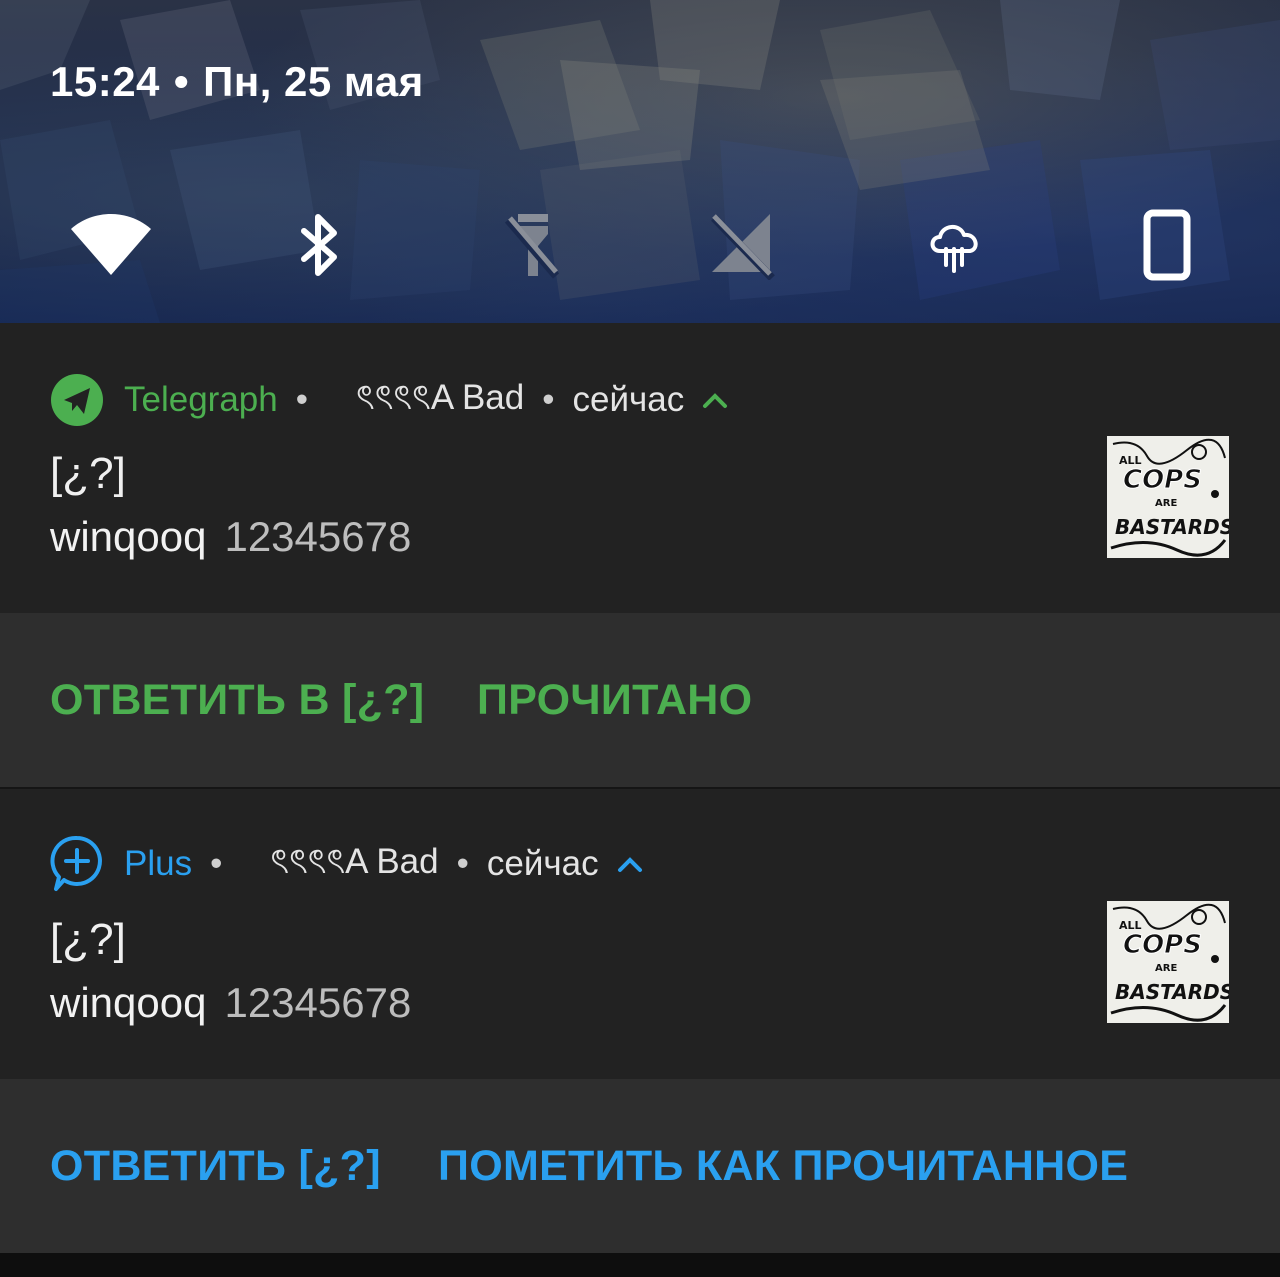 This screenshot has width=1280, height=1277. I want to click on tile-flashlight, so click(532, 245).